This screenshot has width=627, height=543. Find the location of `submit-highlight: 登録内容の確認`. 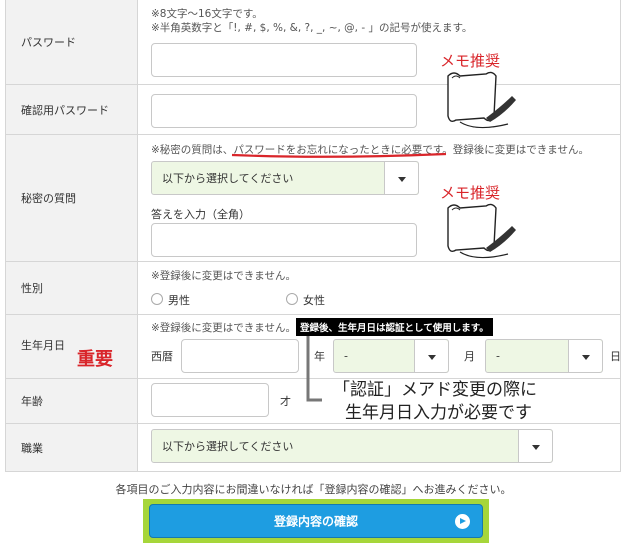

submit-highlight: 登録内容の確認 is located at coordinates (316, 521).